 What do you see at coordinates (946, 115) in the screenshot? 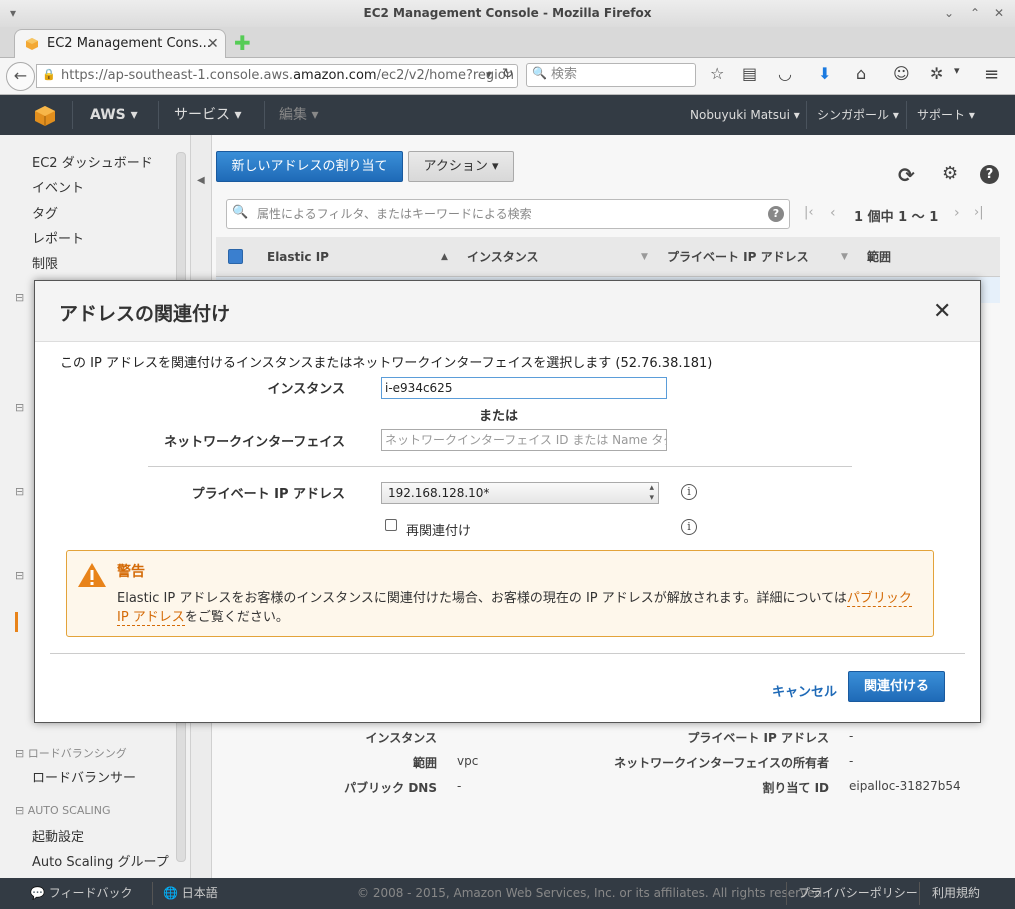
I see `support-menu: サポート ▾` at bounding box center [946, 115].